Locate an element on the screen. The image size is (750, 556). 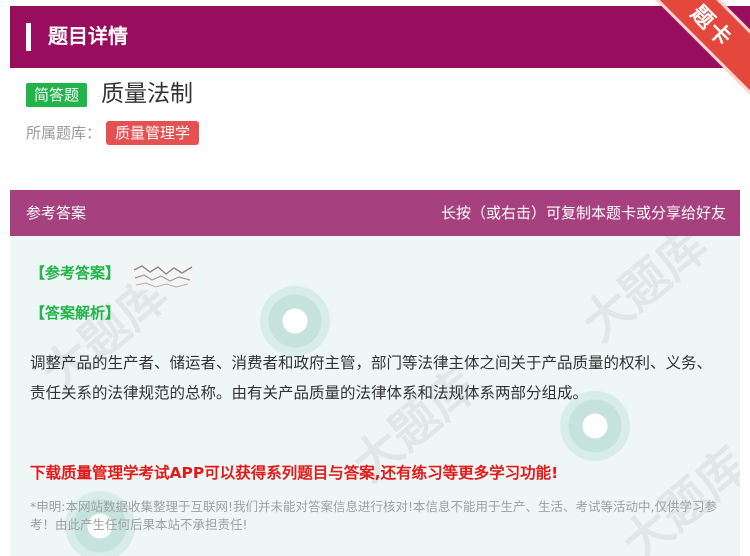
reference-answer-label: 【参考答案】 is located at coordinates (75, 273).